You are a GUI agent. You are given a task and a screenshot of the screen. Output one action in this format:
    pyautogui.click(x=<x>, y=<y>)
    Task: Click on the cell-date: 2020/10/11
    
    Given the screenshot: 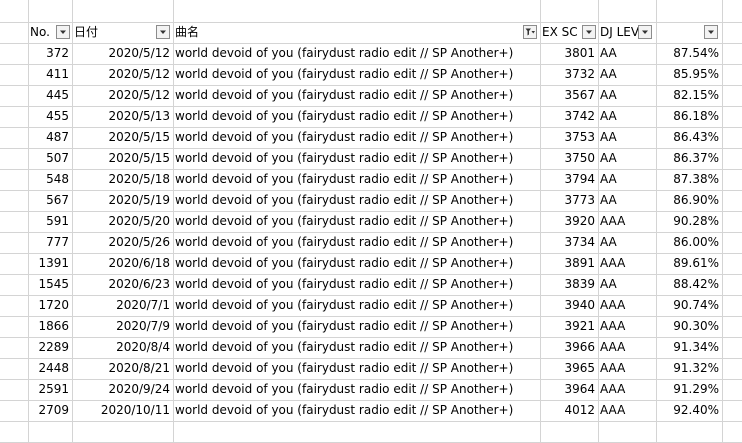 What is the action you would take?
    pyautogui.click(x=122, y=410)
    